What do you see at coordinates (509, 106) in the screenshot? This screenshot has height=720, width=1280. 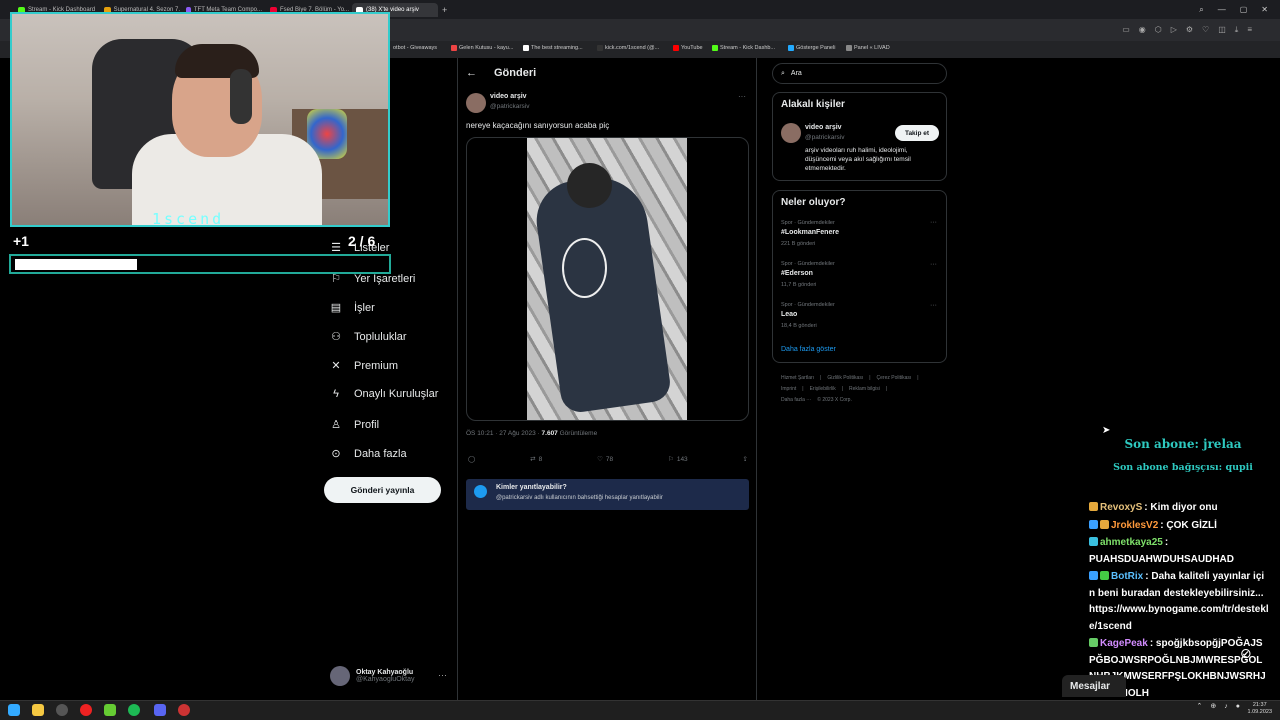 I see `author-handle: @patrickarsiv` at bounding box center [509, 106].